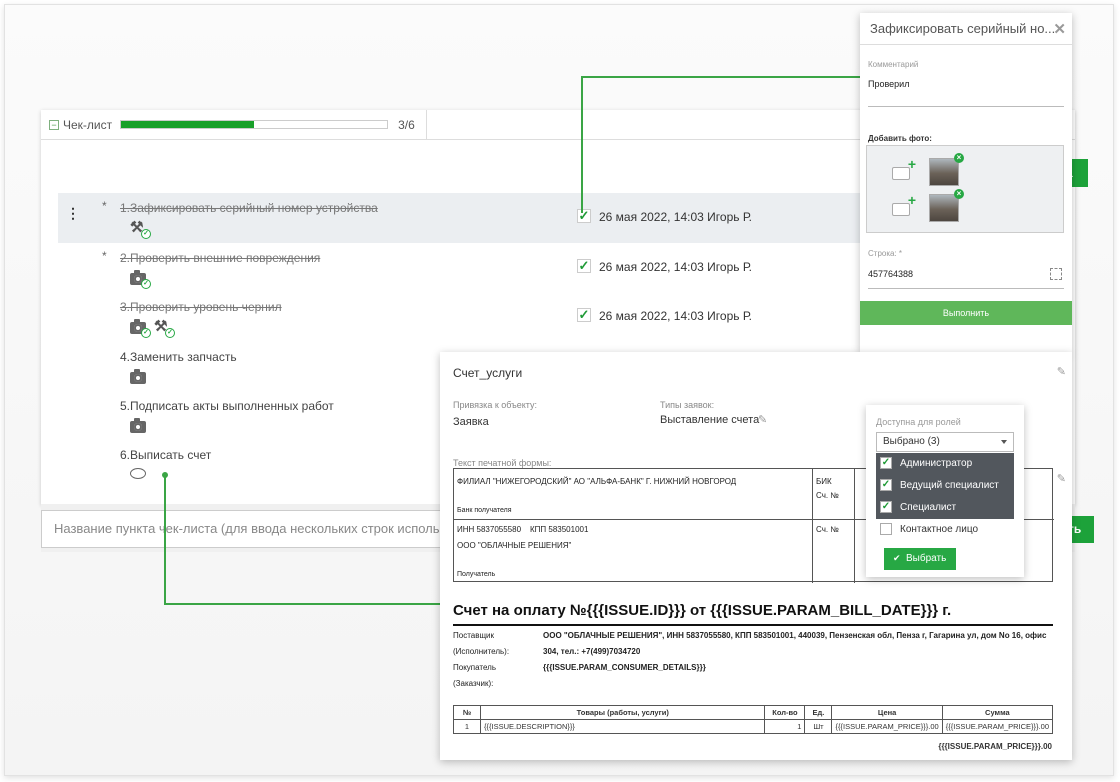 The height and width of the screenshot is (782, 1120). I want to click on select-roles-button: Выбрать, so click(920, 559).